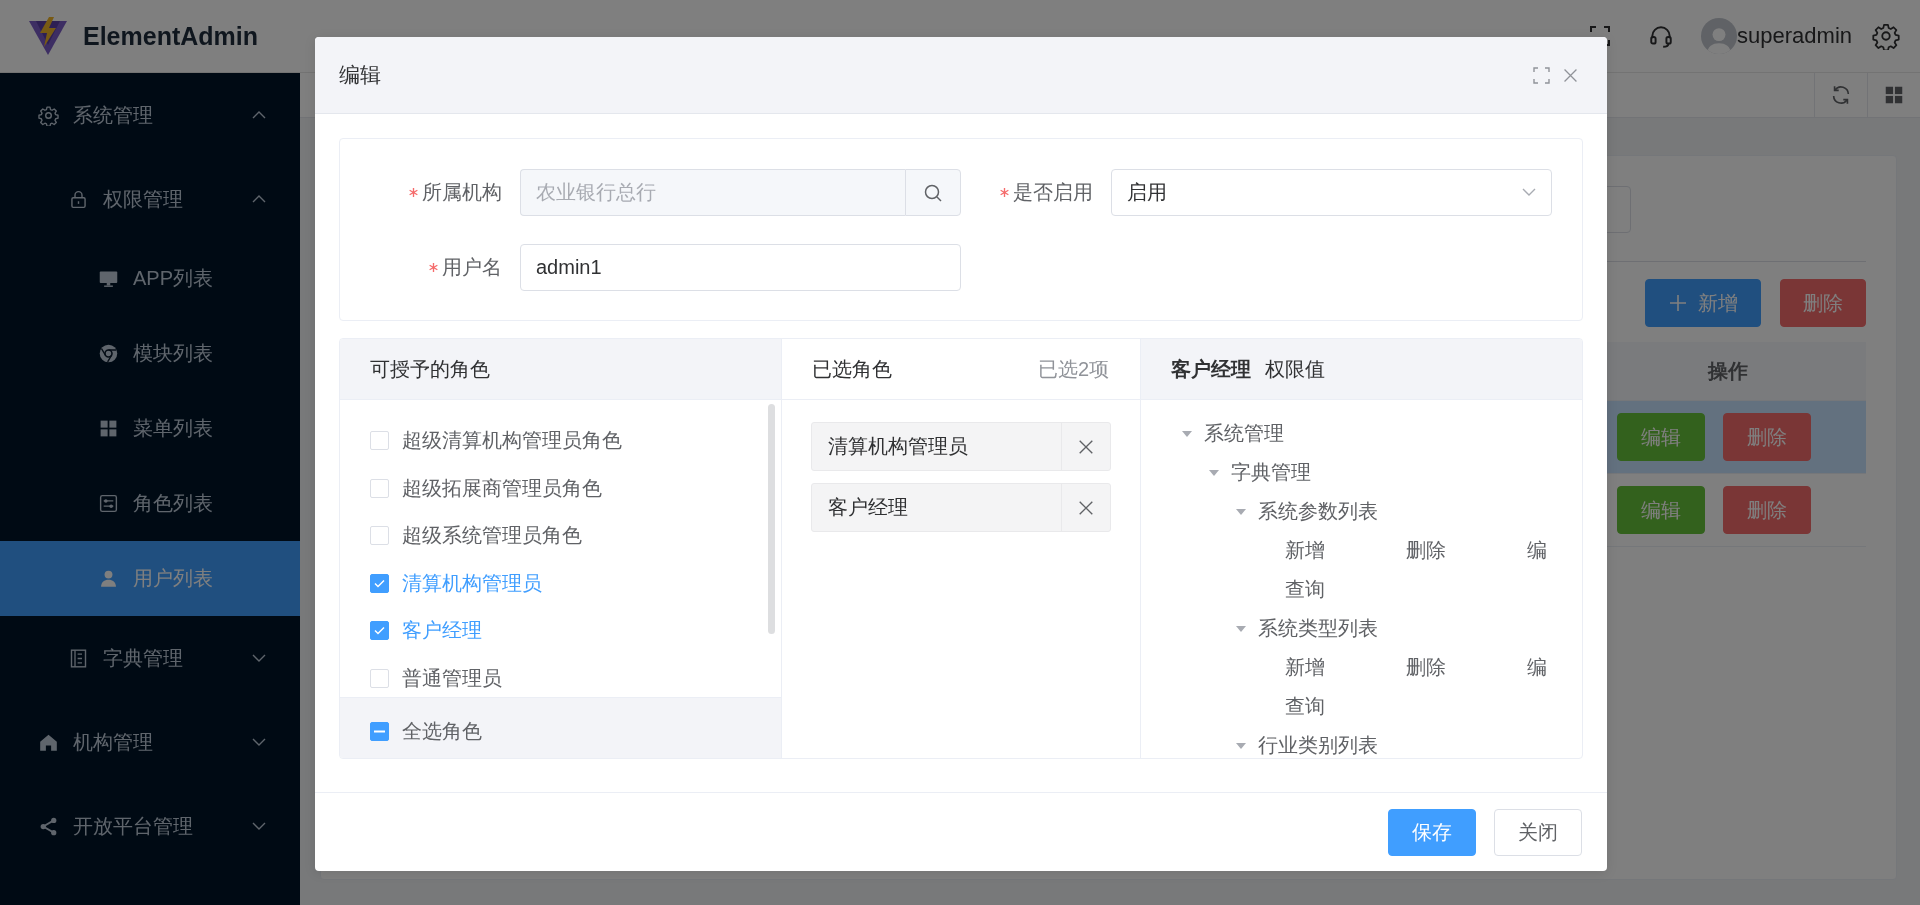  I want to click on role-option: 清算机构管理员, so click(472, 583).